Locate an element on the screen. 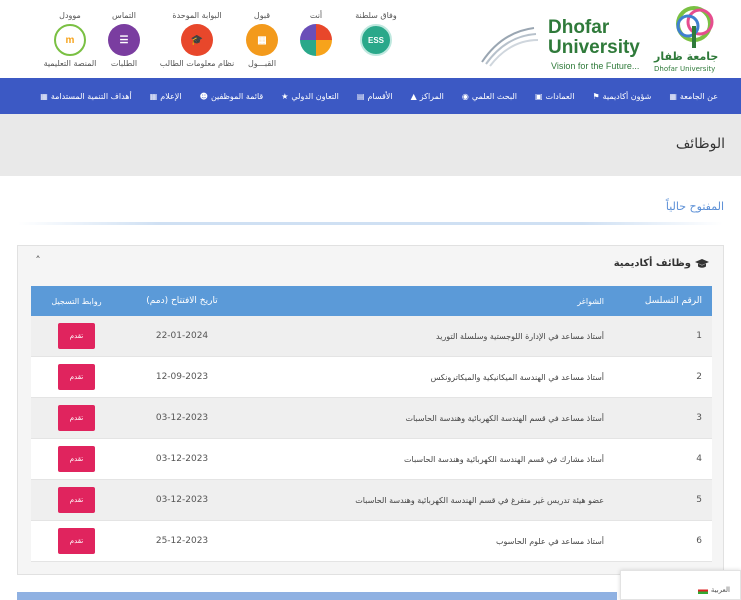  row-num: 5 is located at coordinates (699, 500).